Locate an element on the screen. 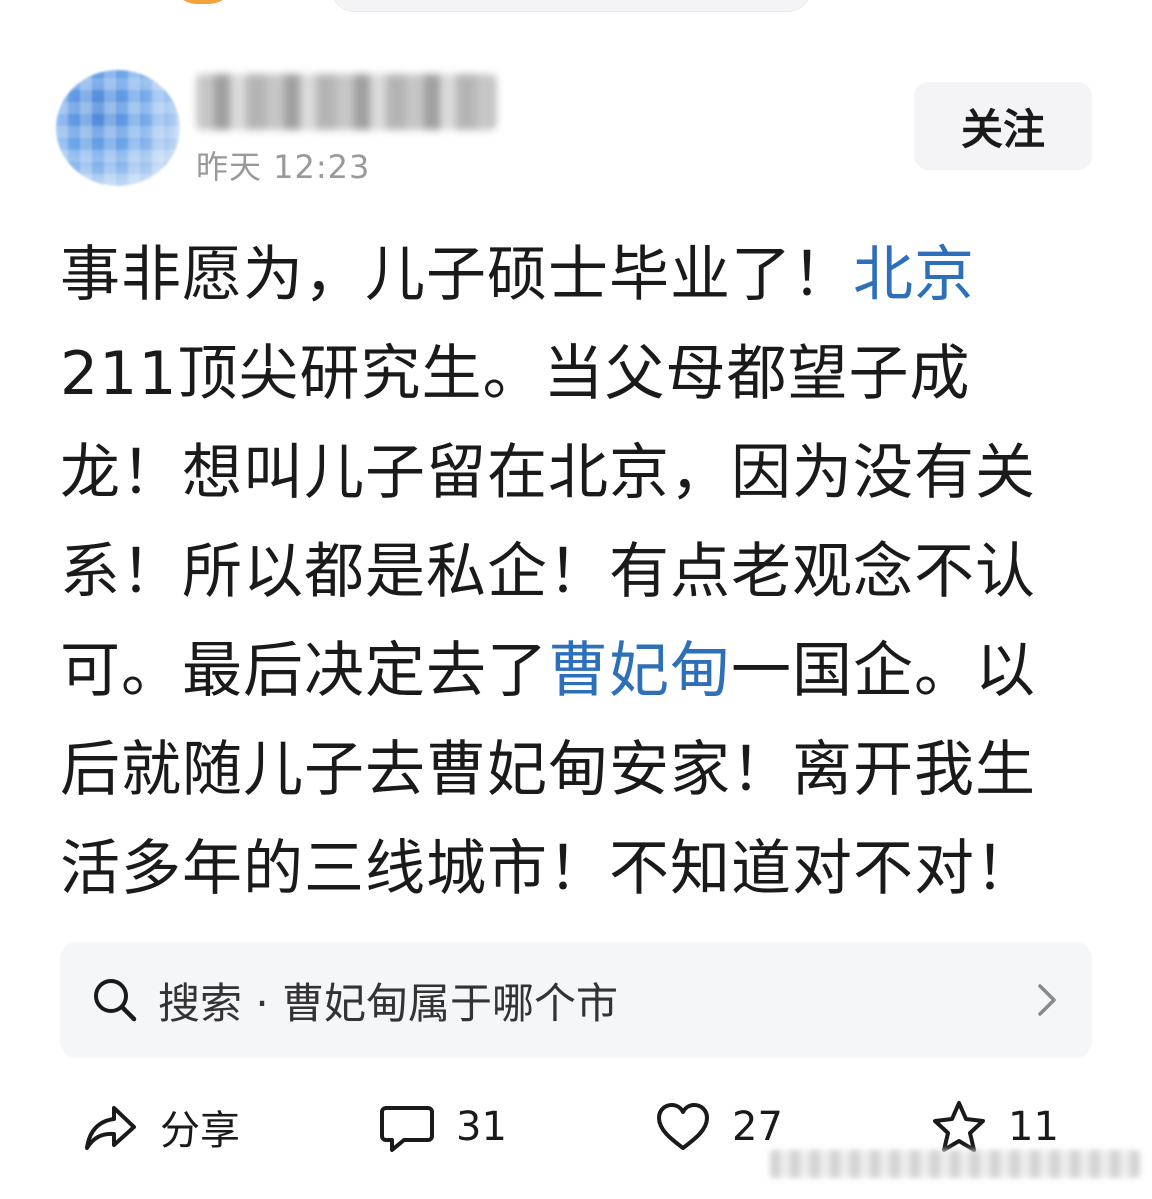  top-bar-avatar is located at coordinates (203, 2).